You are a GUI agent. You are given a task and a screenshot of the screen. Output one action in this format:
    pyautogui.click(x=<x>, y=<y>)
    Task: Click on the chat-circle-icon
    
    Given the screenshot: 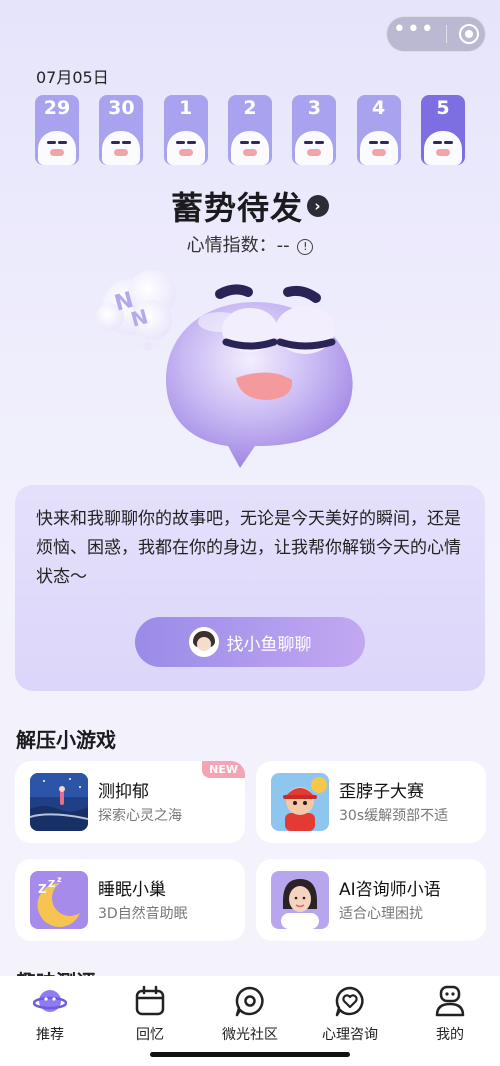 What is the action you would take?
    pyautogui.click(x=250, y=1001)
    